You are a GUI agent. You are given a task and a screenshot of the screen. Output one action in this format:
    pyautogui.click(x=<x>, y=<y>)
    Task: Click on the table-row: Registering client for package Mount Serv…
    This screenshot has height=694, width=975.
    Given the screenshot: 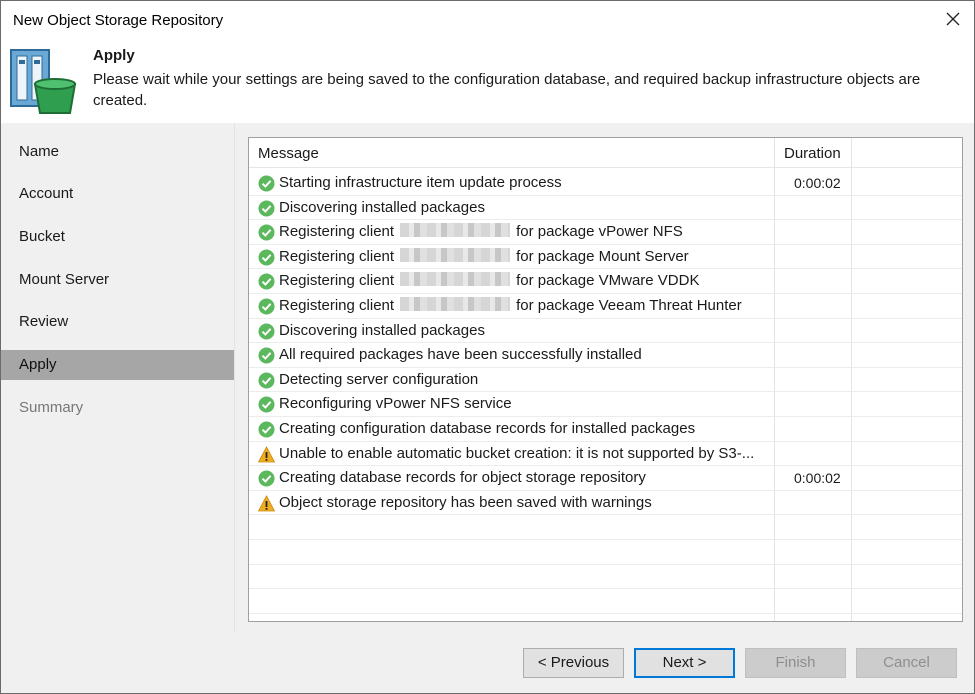 What is the action you would take?
    pyautogui.click(x=605, y=257)
    